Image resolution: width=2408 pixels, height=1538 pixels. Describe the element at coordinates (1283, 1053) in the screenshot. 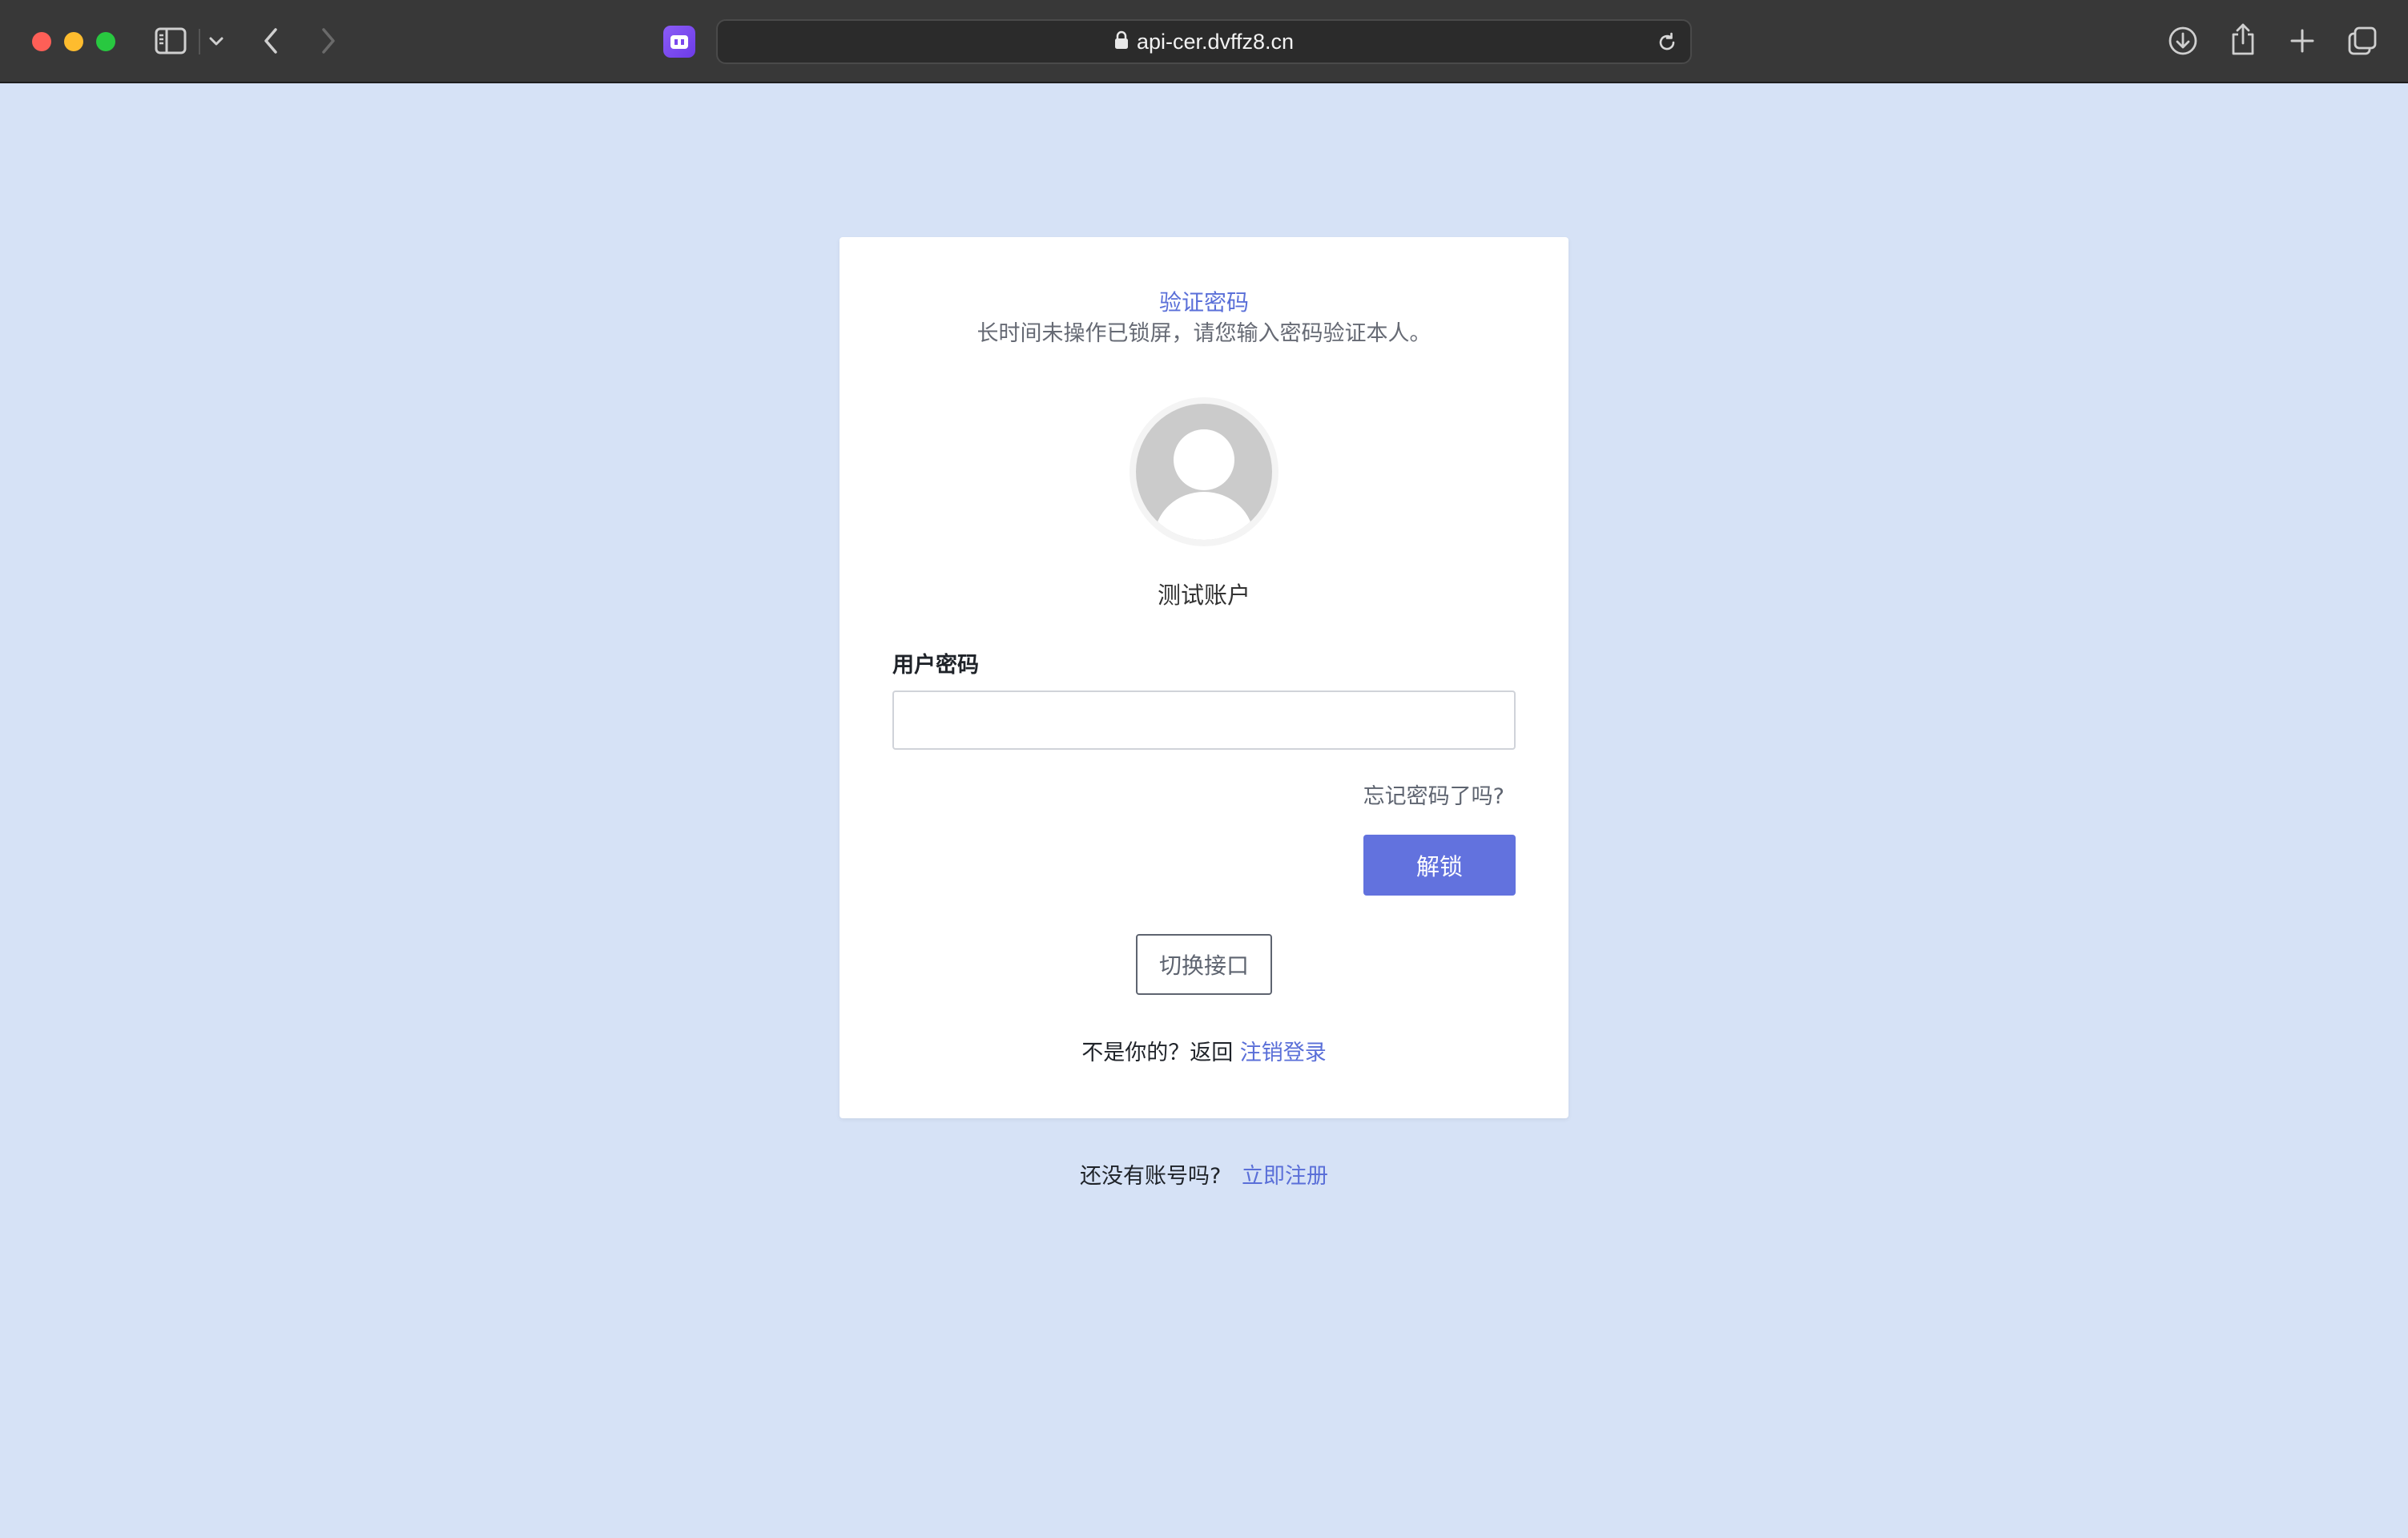

I see `logout-link: 注销登录` at that location.